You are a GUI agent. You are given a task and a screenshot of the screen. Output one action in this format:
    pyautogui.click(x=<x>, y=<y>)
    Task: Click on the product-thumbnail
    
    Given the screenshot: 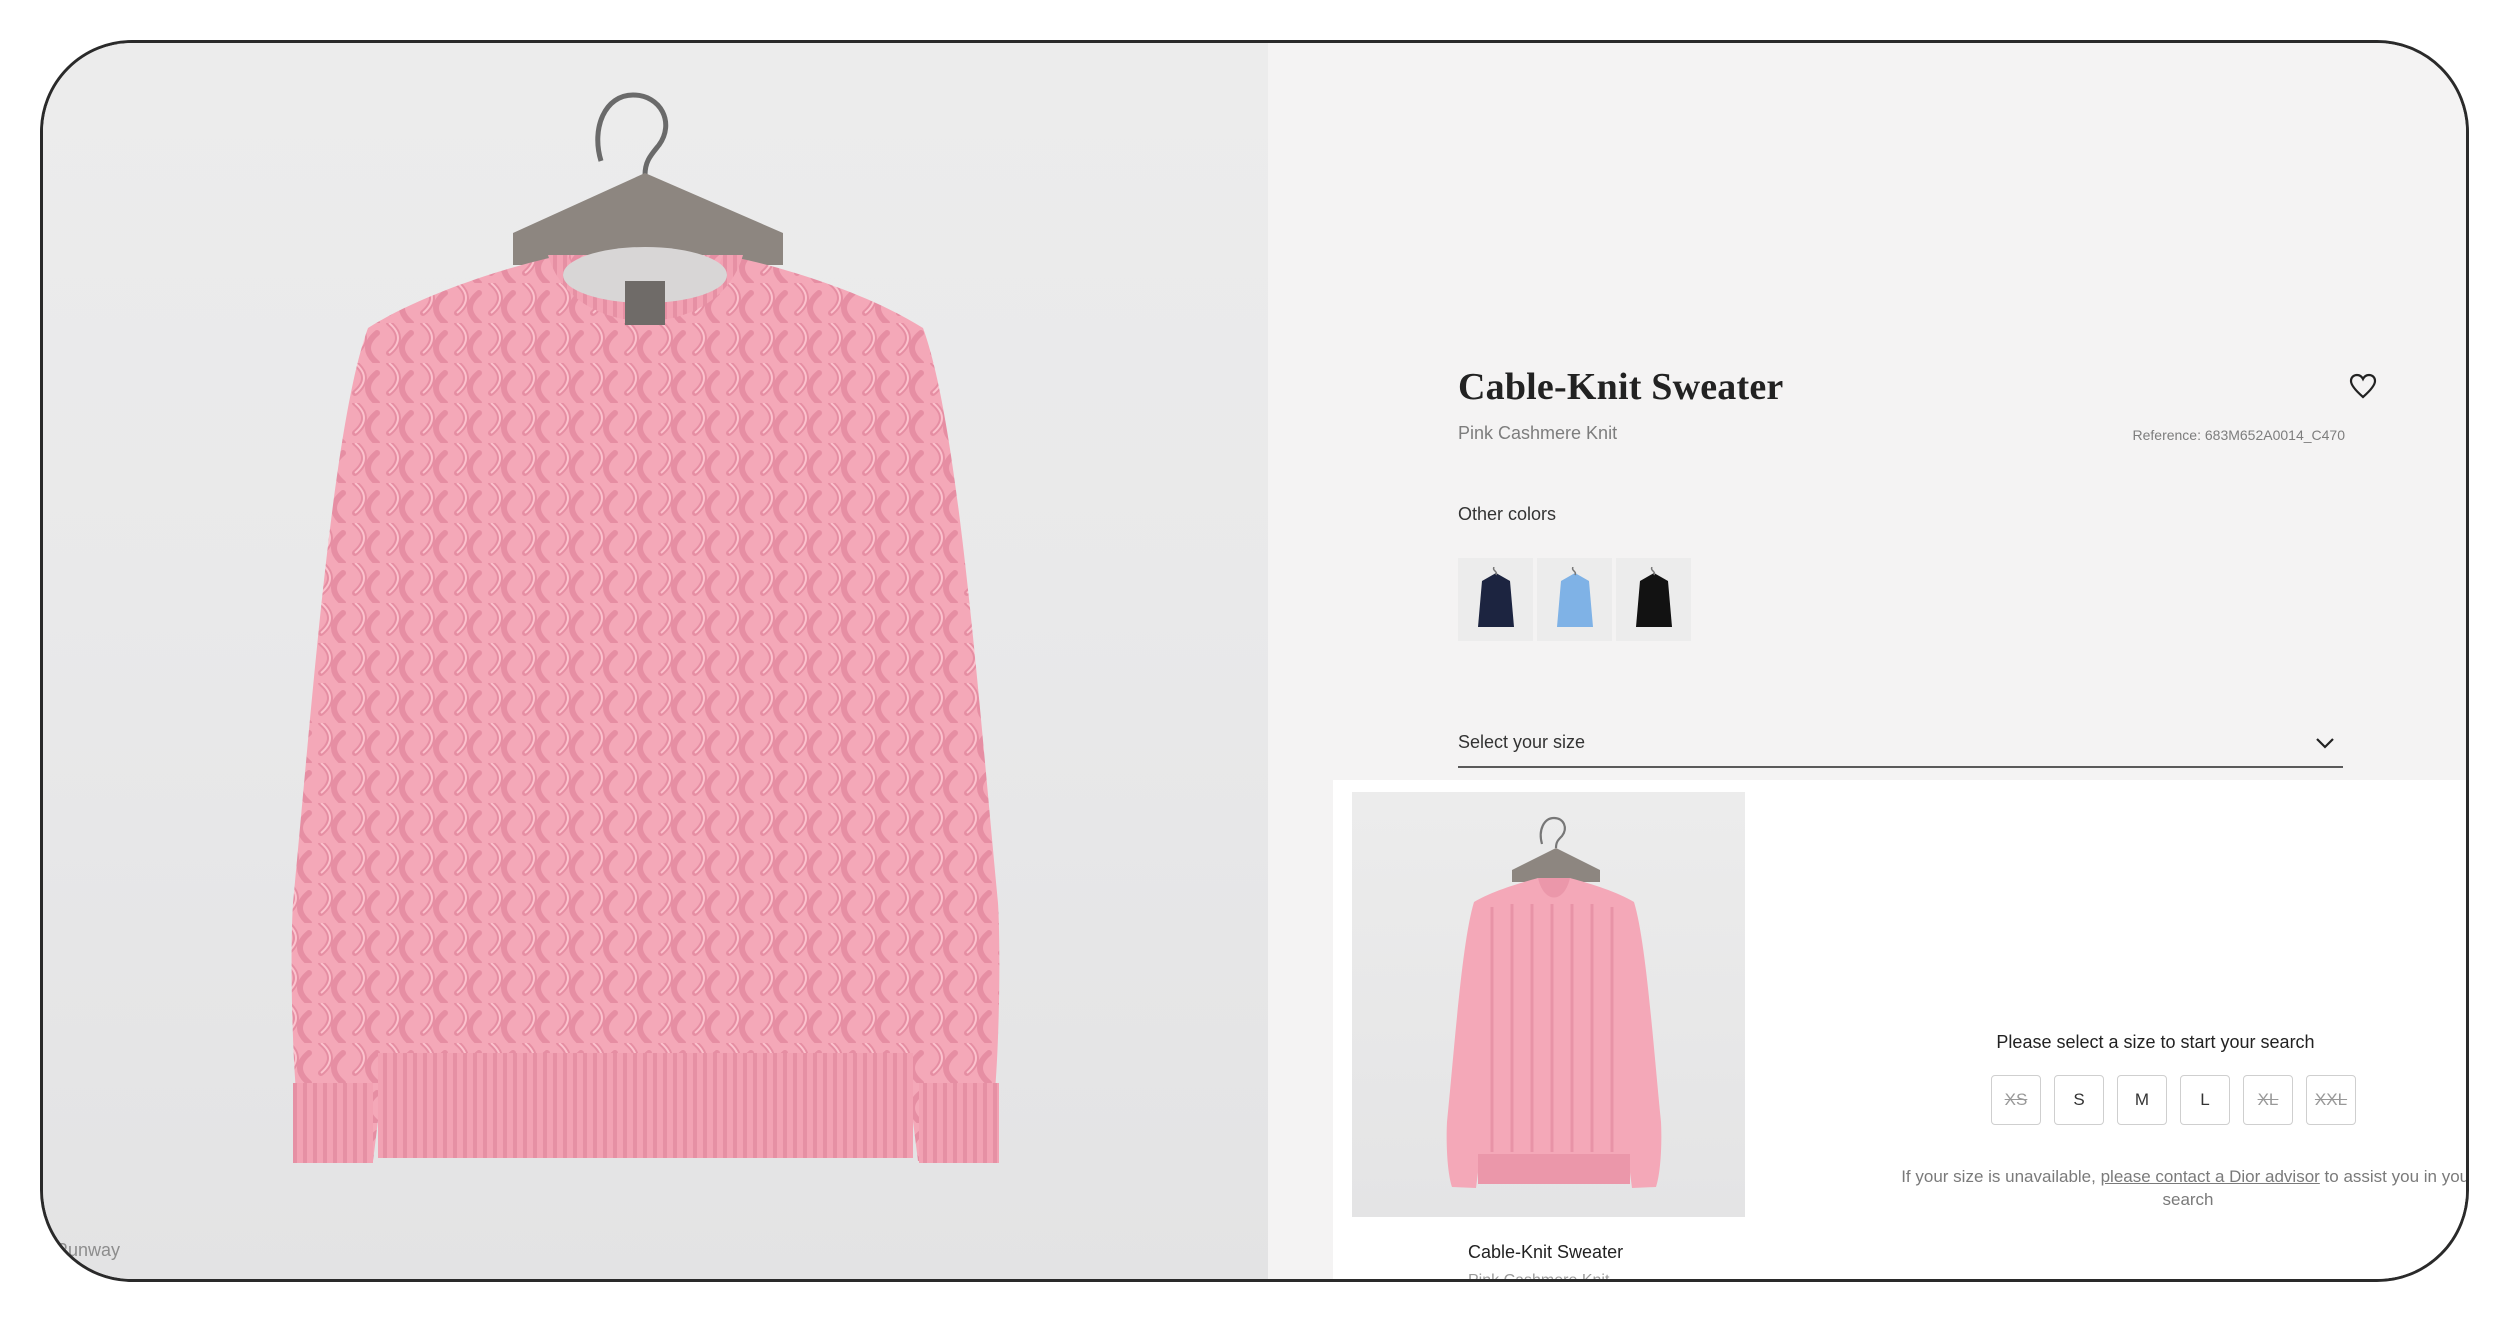 What is the action you would take?
    pyautogui.click(x=1548, y=1004)
    